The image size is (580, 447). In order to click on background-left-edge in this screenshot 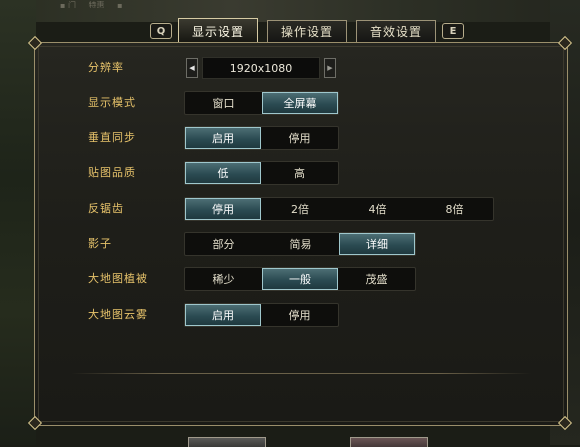, I will do `click(18, 222)`.